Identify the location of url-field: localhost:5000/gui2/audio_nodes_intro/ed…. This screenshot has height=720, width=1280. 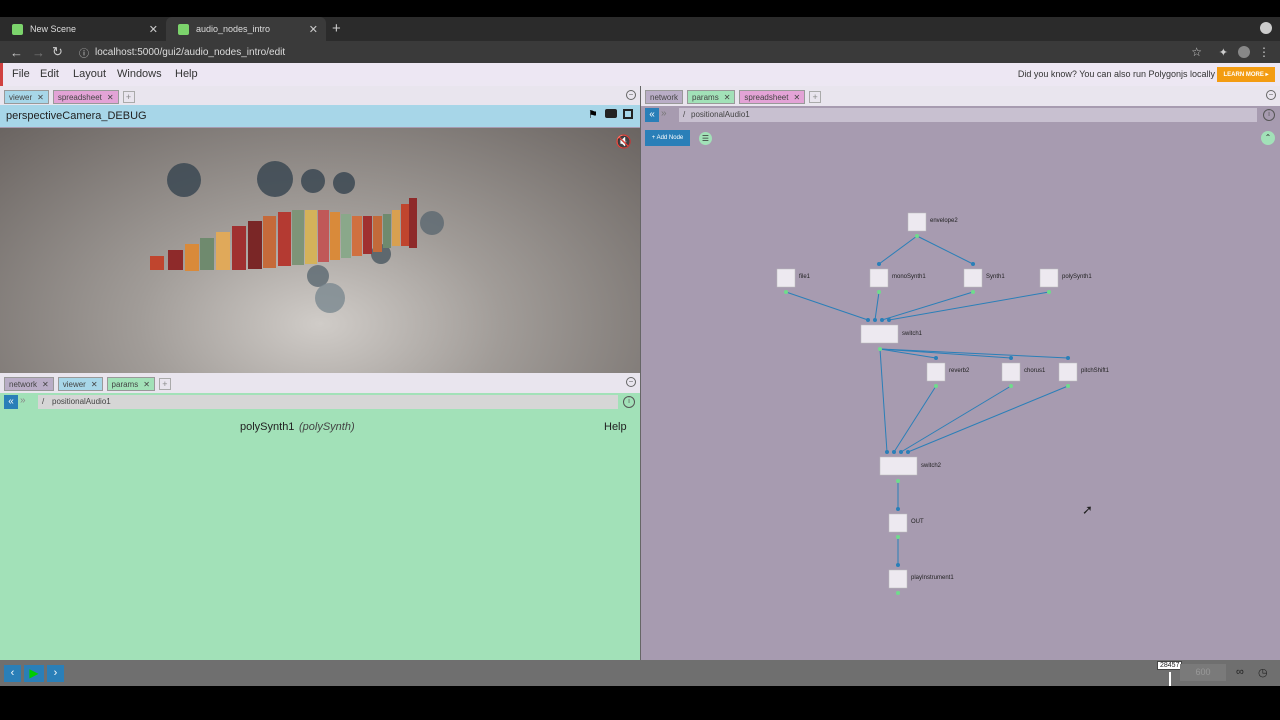
(190, 52).